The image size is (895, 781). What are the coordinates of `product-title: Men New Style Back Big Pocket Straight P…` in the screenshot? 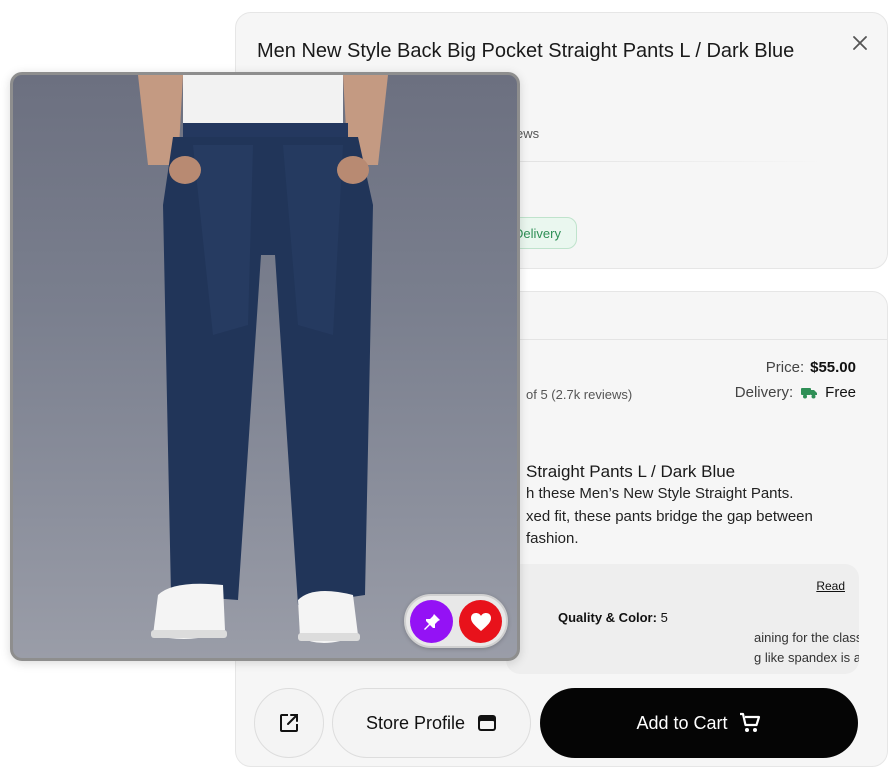 It's located at (526, 51).